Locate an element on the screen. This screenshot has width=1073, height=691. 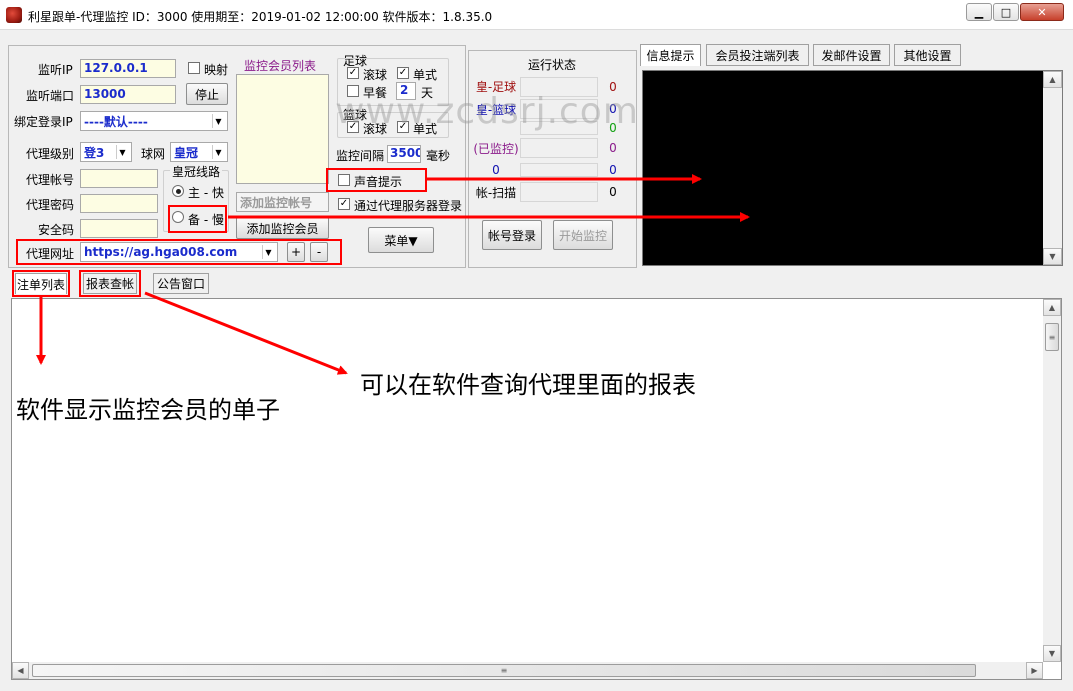
annotation-show-orders: 软件显示监控会员的单子 is located at coordinates (148, 410).